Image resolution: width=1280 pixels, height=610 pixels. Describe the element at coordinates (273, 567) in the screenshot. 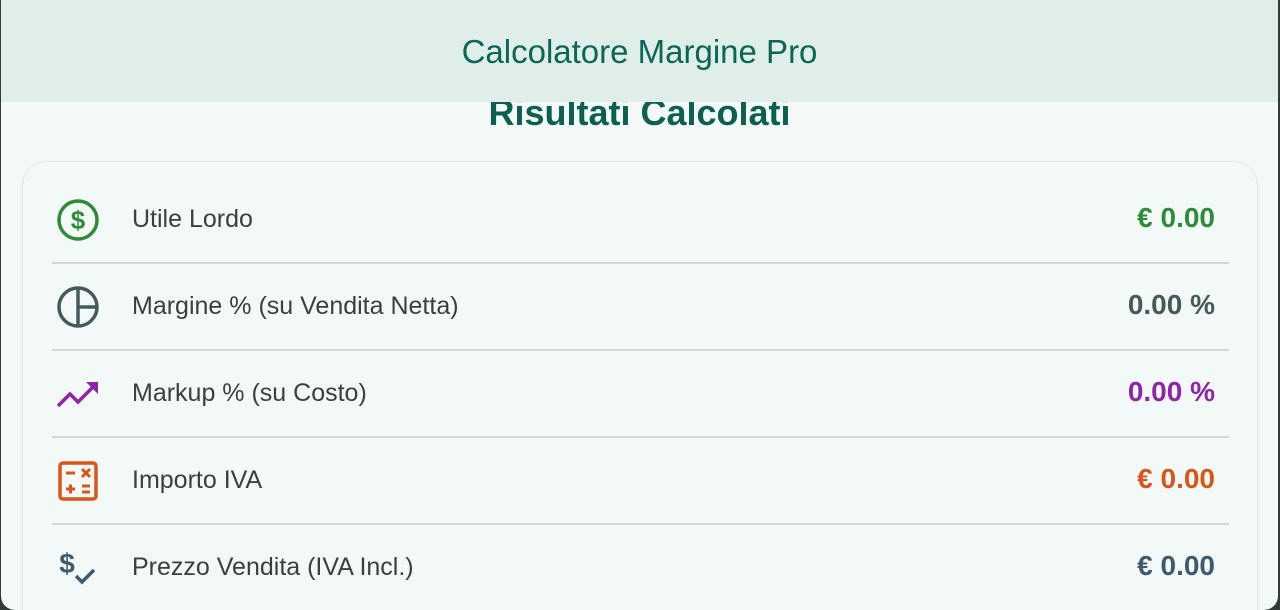

I see `result-label: Prezzo Vendita (IVA Incl.)` at that location.